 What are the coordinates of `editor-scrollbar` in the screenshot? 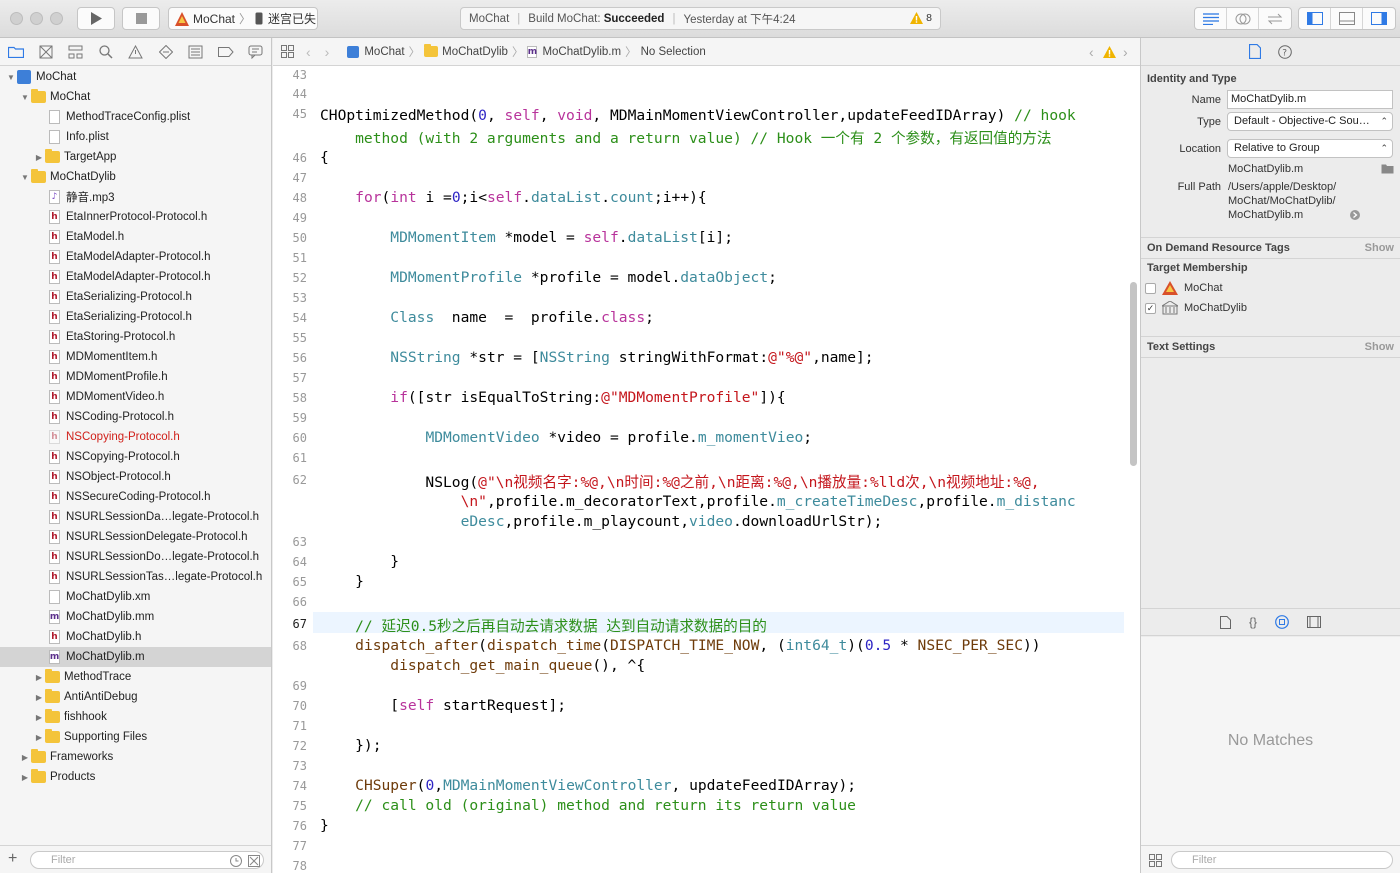 It's located at (1133, 374).